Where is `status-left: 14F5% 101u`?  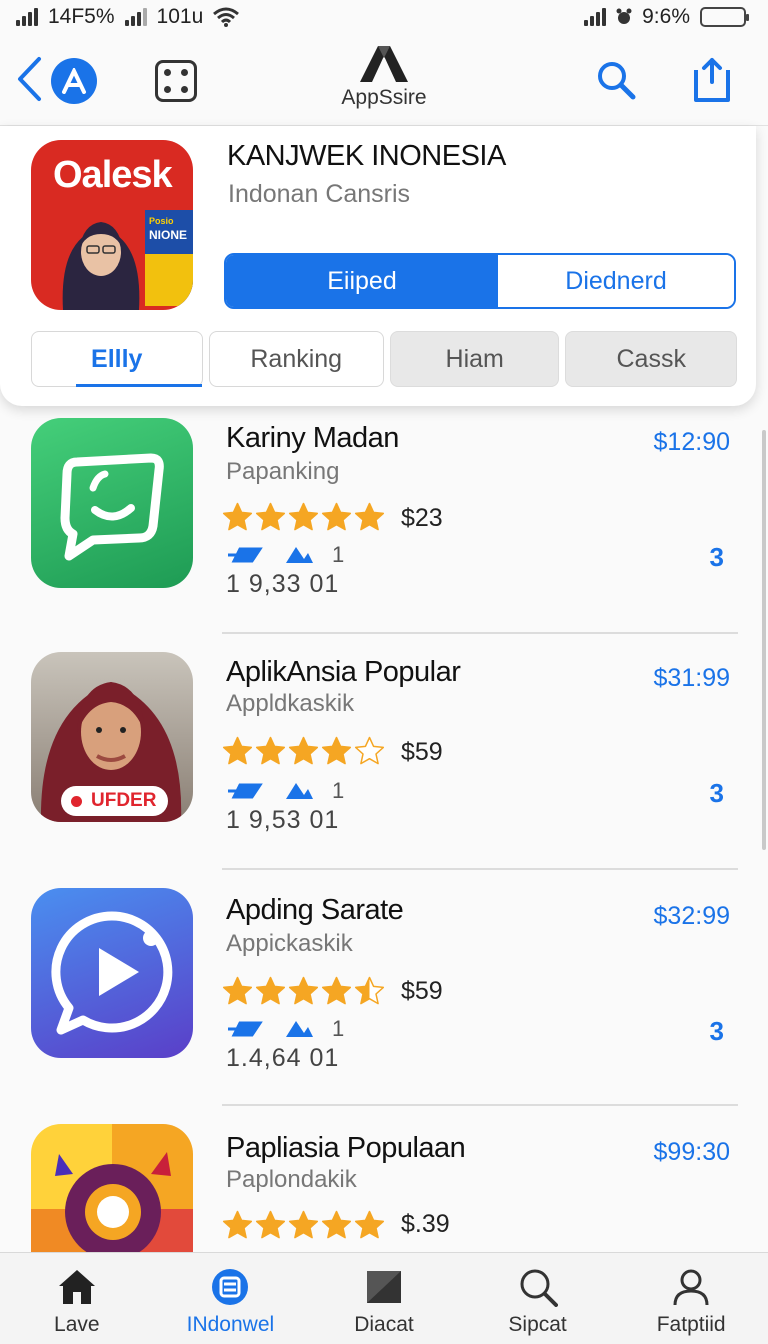 status-left: 14F5% 101u is located at coordinates (128, 17).